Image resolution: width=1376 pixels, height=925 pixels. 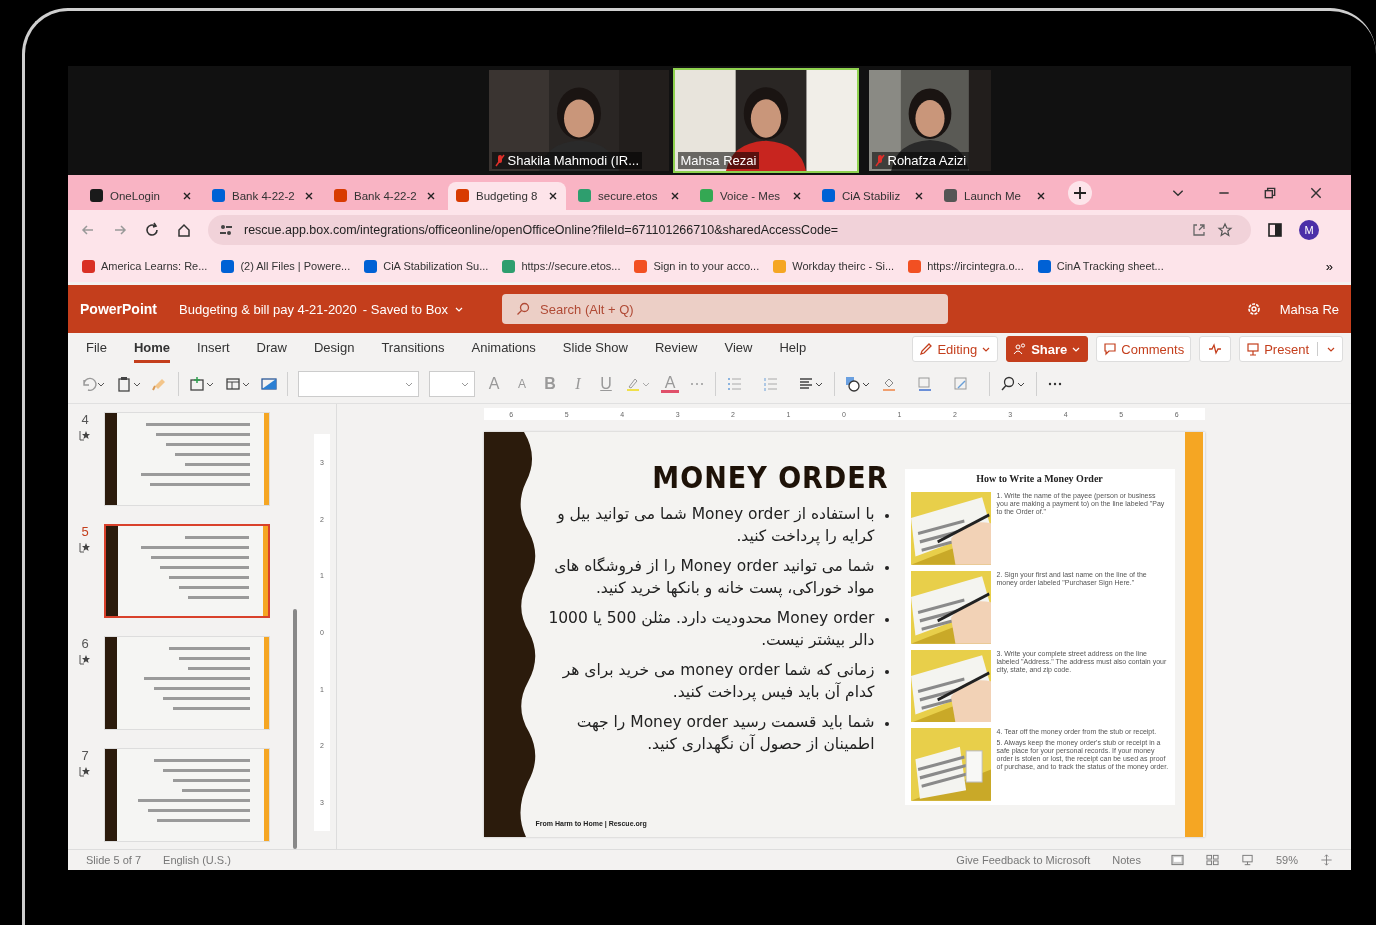 I want to click on people-icon, so click(x=1020, y=349).